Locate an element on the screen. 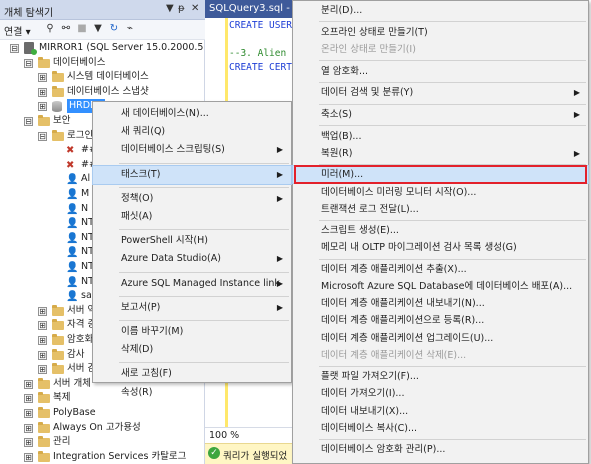 This screenshot has width=591, height=464. menu-item-label: 축소(S) is located at coordinates (336, 114).